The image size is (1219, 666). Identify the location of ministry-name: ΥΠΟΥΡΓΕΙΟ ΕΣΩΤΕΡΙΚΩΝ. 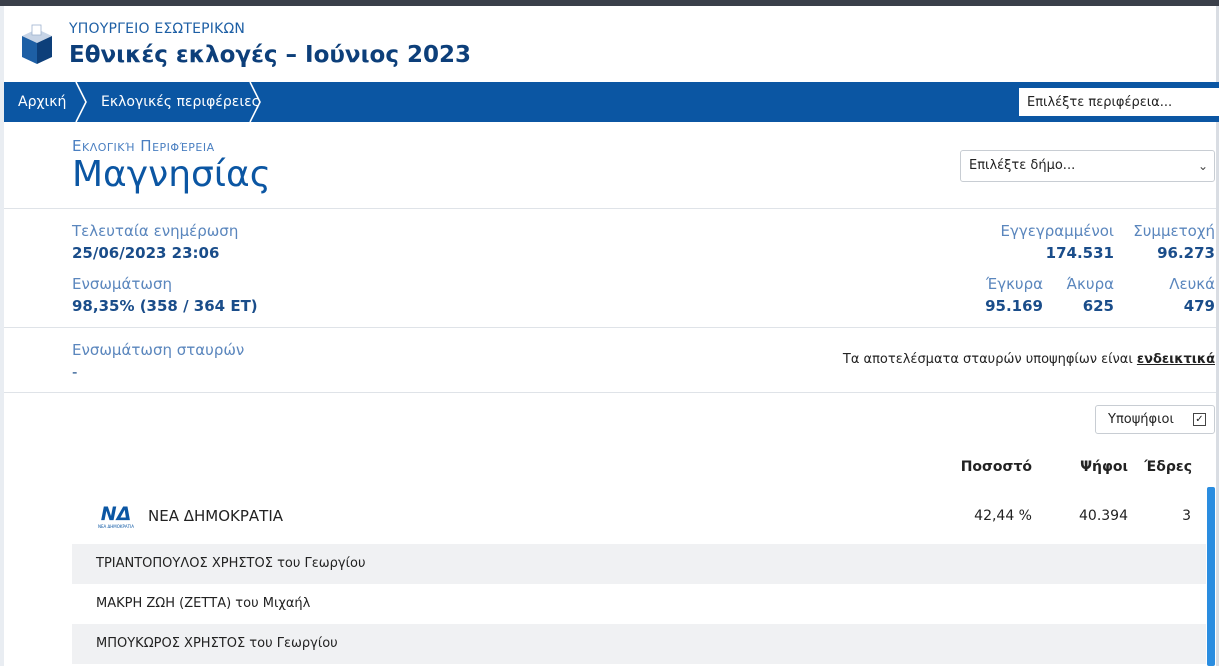
(157, 29).